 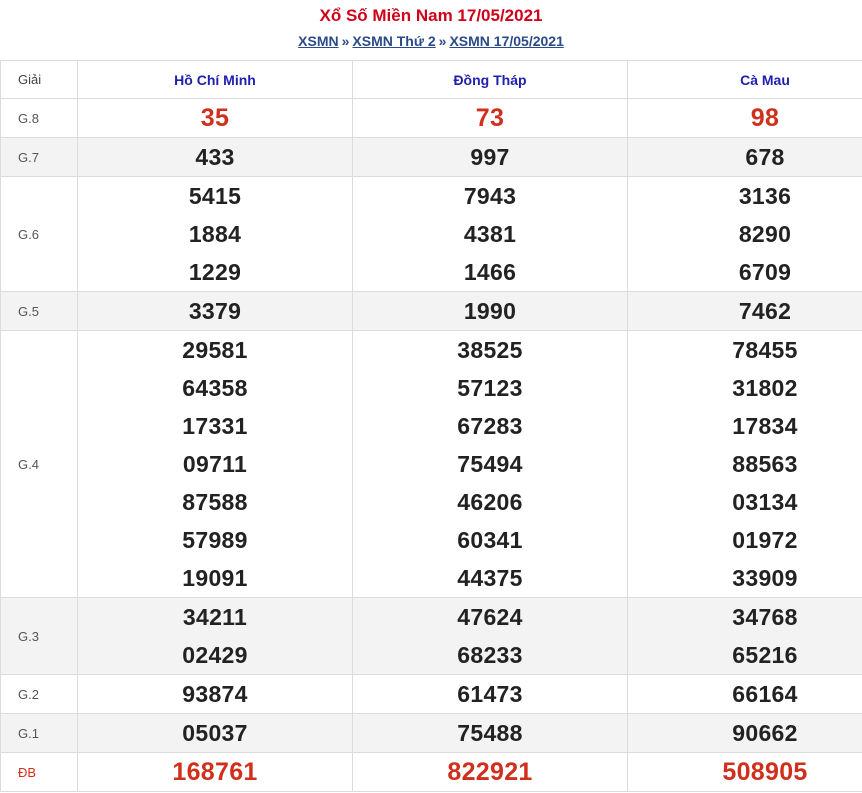 I want to click on result-number: 3379, so click(x=215, y=311).